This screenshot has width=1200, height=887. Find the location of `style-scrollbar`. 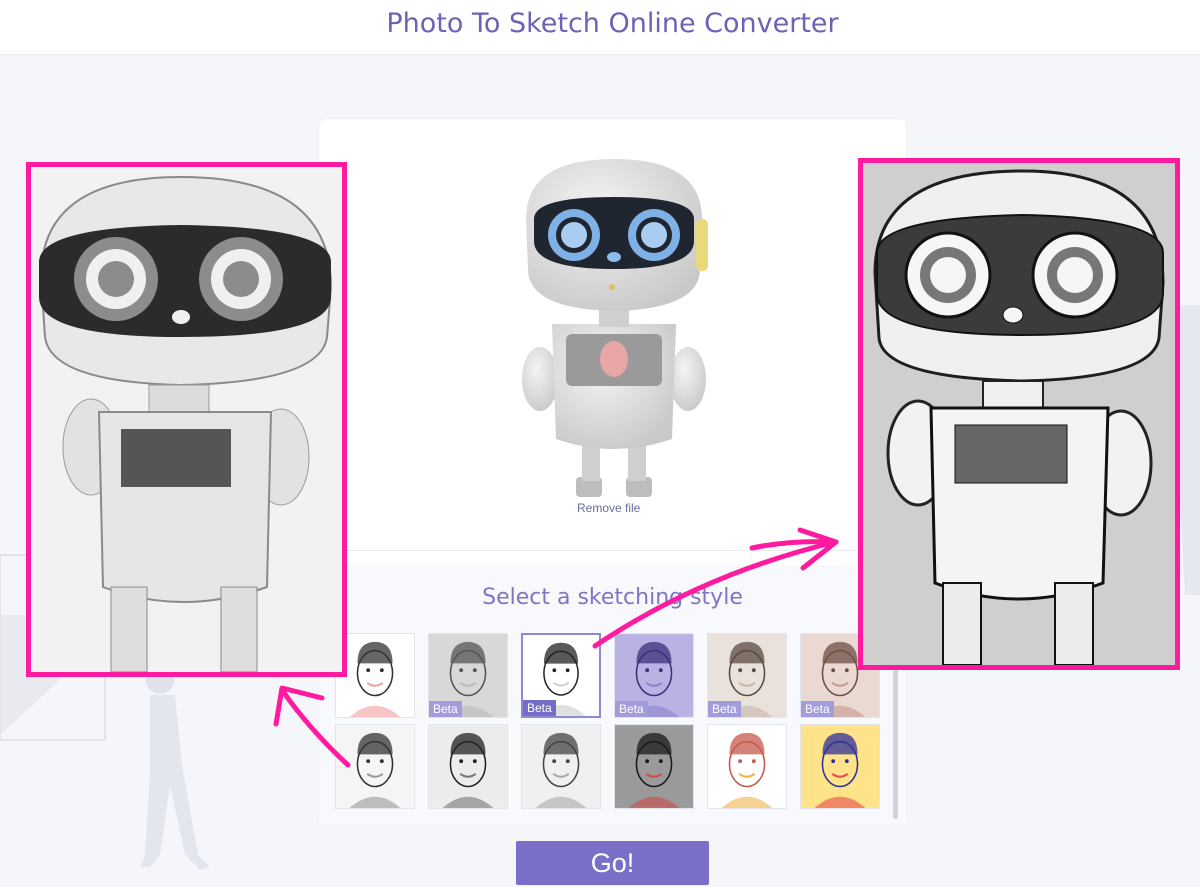

style-scrollbar is located at coordinates (895, 740).